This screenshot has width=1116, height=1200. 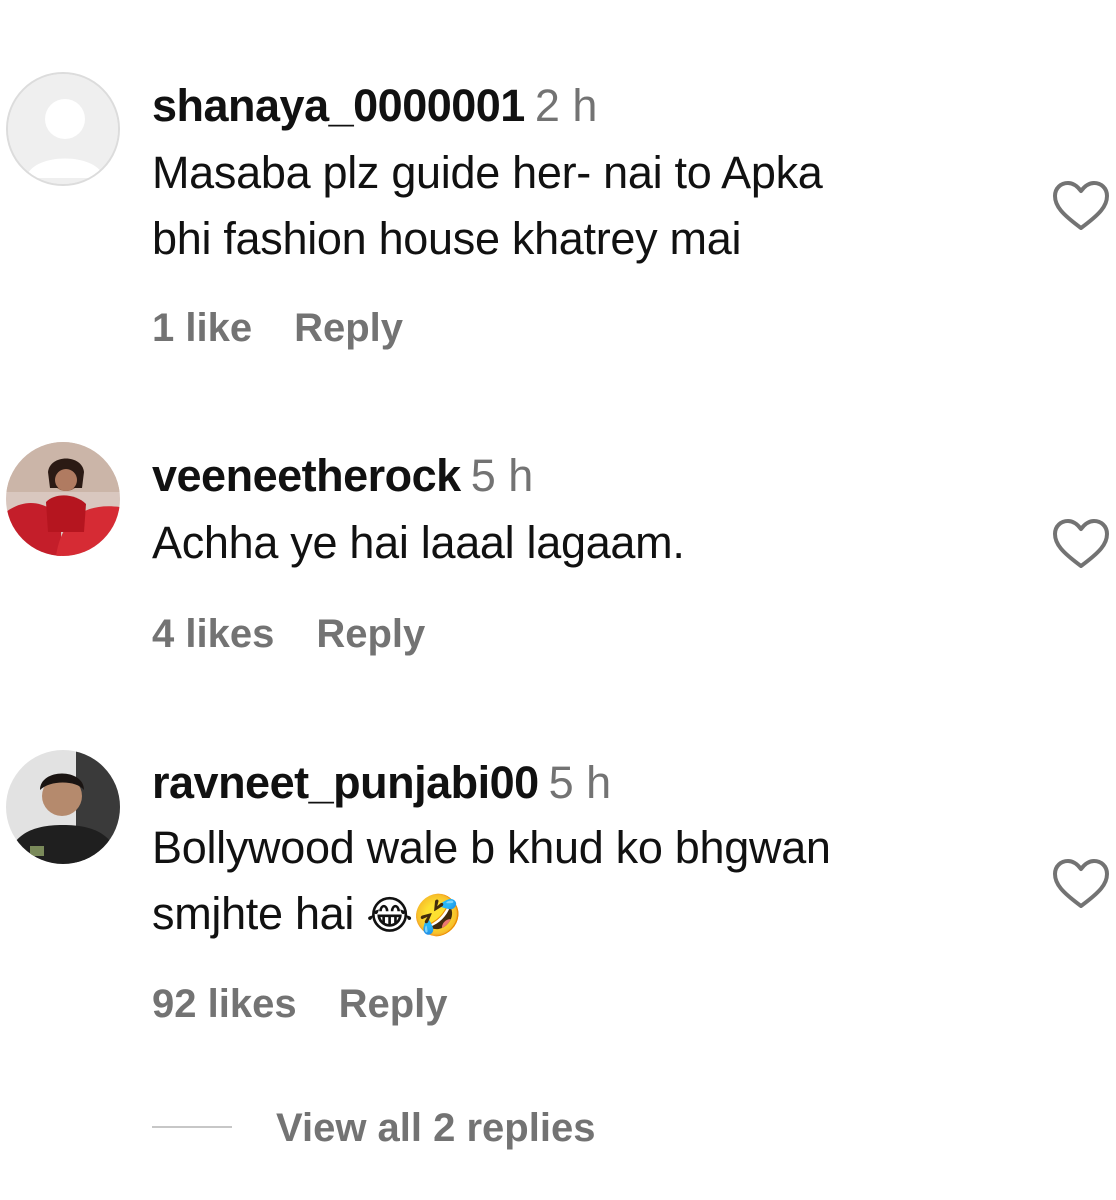 I want to click on default-avatar-icon, so click(x=63, y=129).